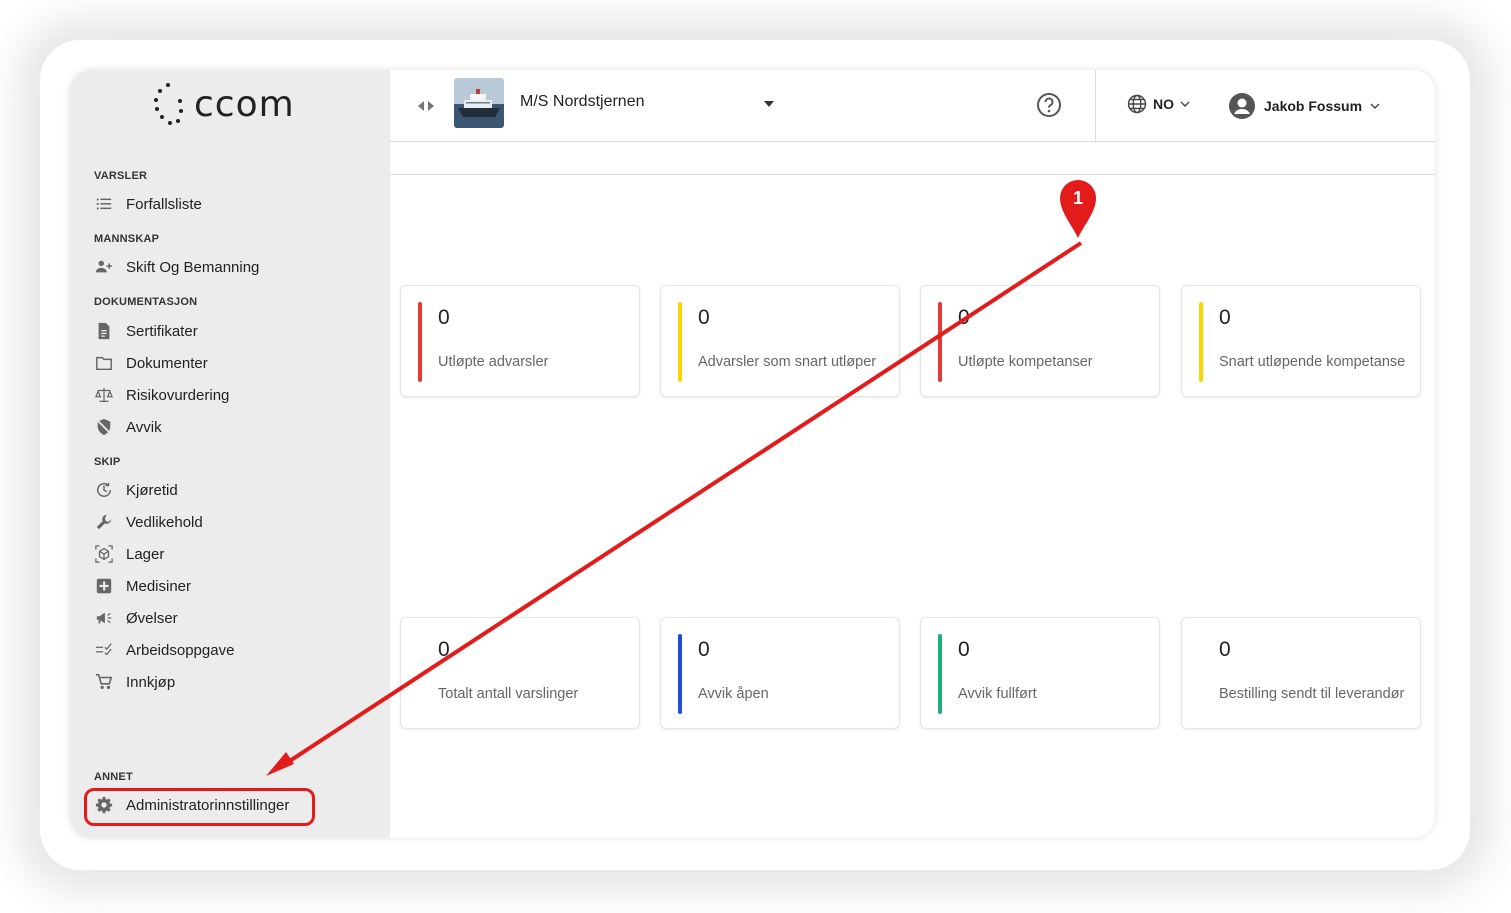  What do you see at coordinates (104, 363) in the screenshot?
I see `folder-icon` at bounding box center [104, 363].